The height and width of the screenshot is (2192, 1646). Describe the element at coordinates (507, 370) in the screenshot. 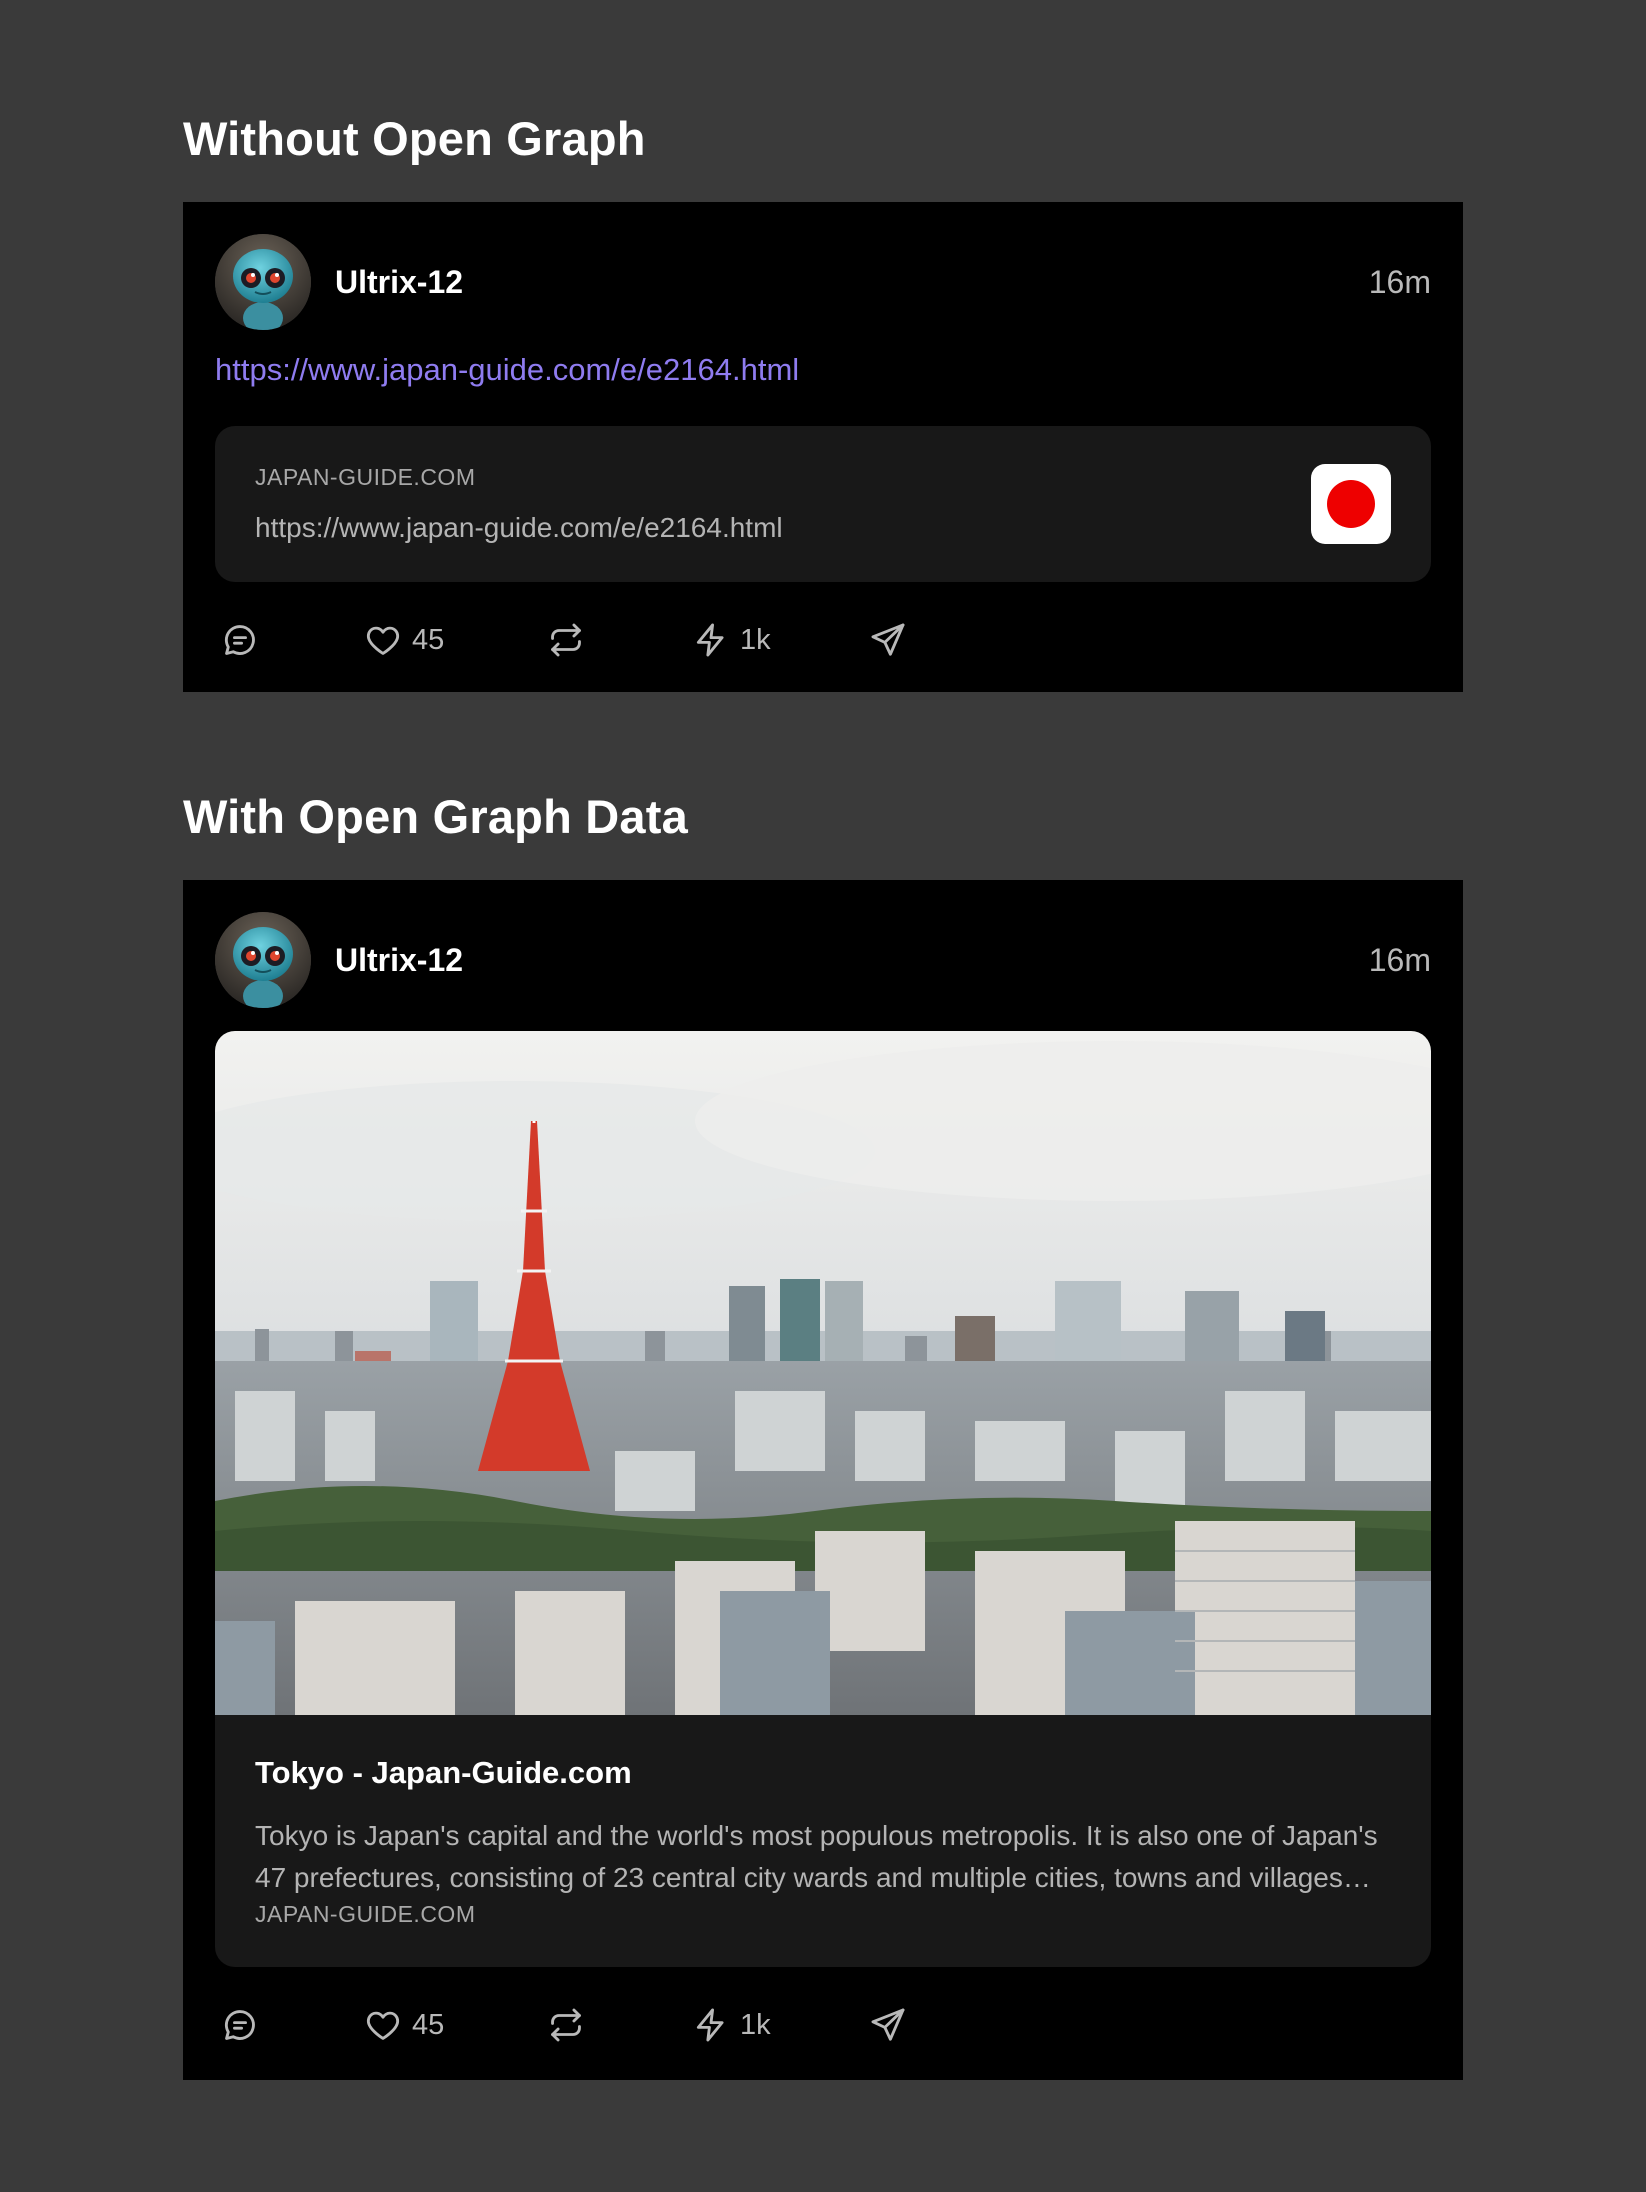

I see `post-link: https://www.japan-guide.com/e/e2164.html` at that location.